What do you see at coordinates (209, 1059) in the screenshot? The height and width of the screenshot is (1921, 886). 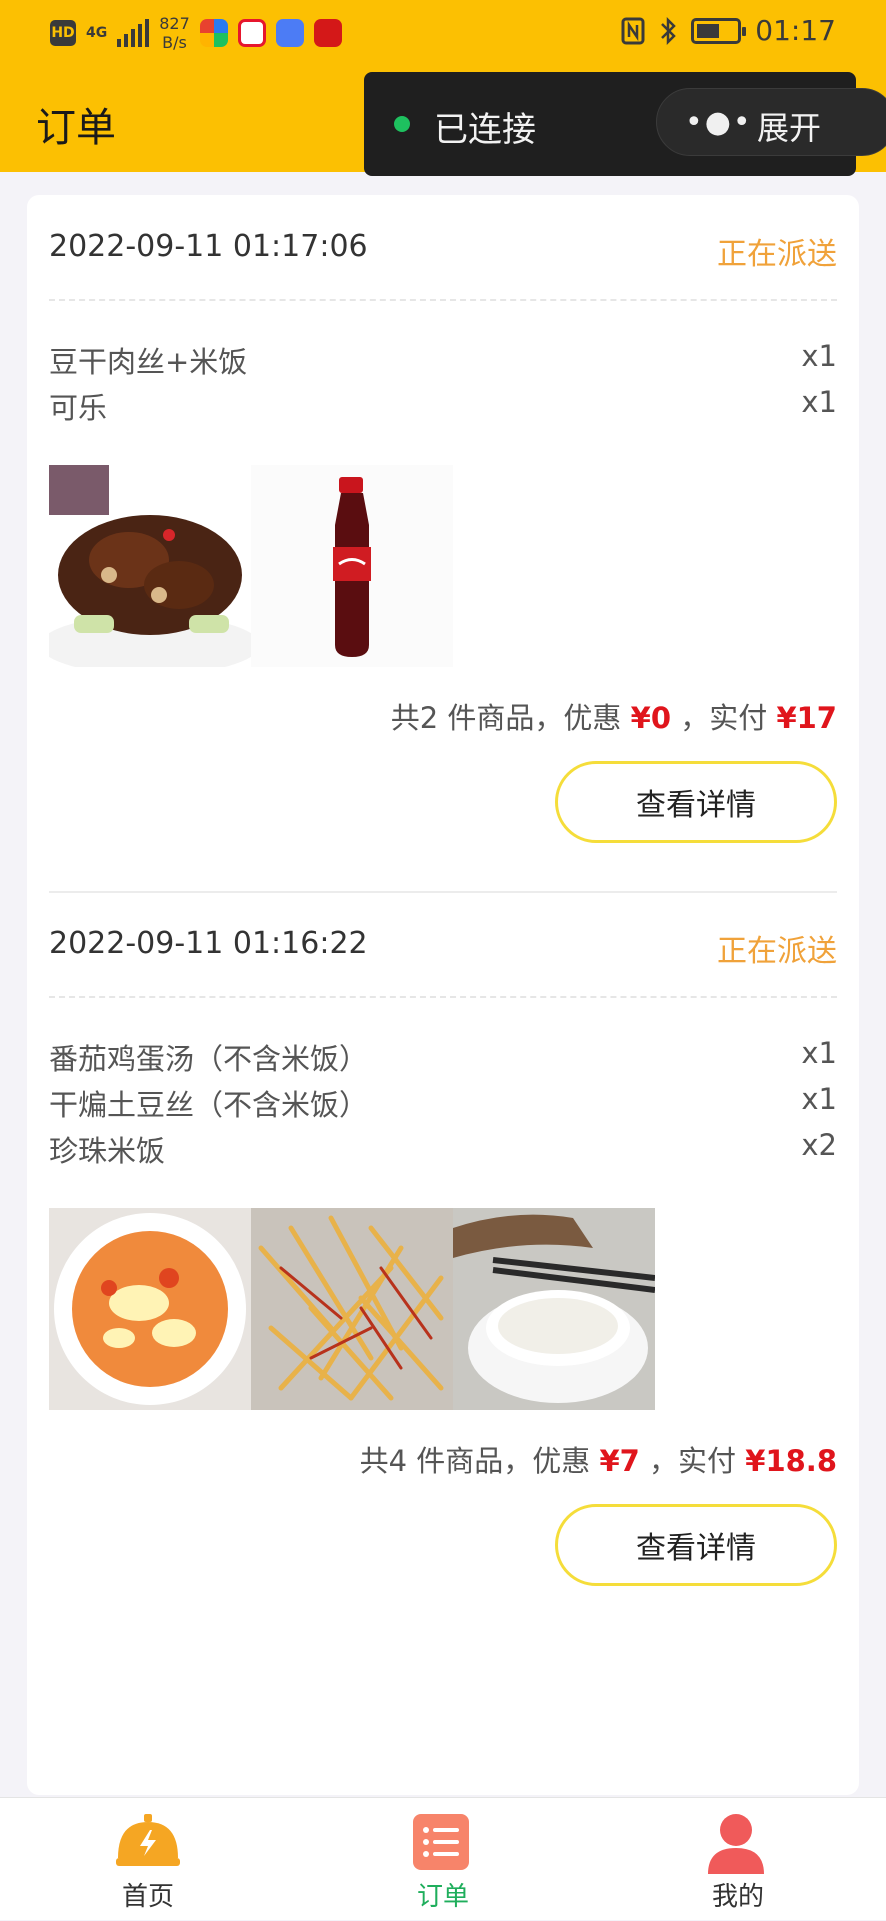 I see `item-name: 番茄鸡蛋汤（不含米饭）` at bounding box center [209, 1059].